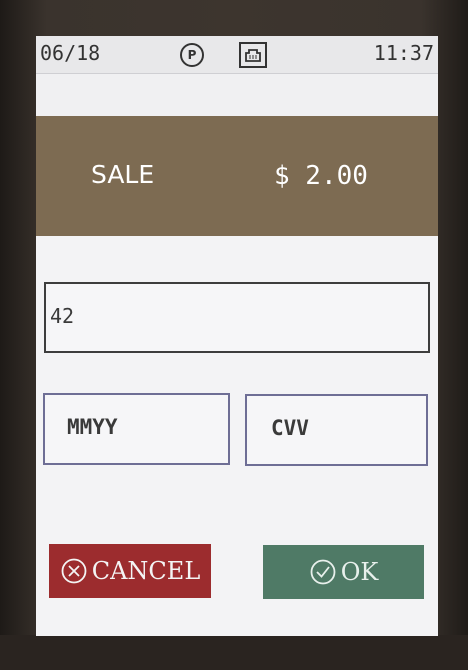 The image size is (468, 670). What do you see at coordinates (323, 572) in the screenshot?
I see `check-circle-icon` at bounding box center [323, 572].